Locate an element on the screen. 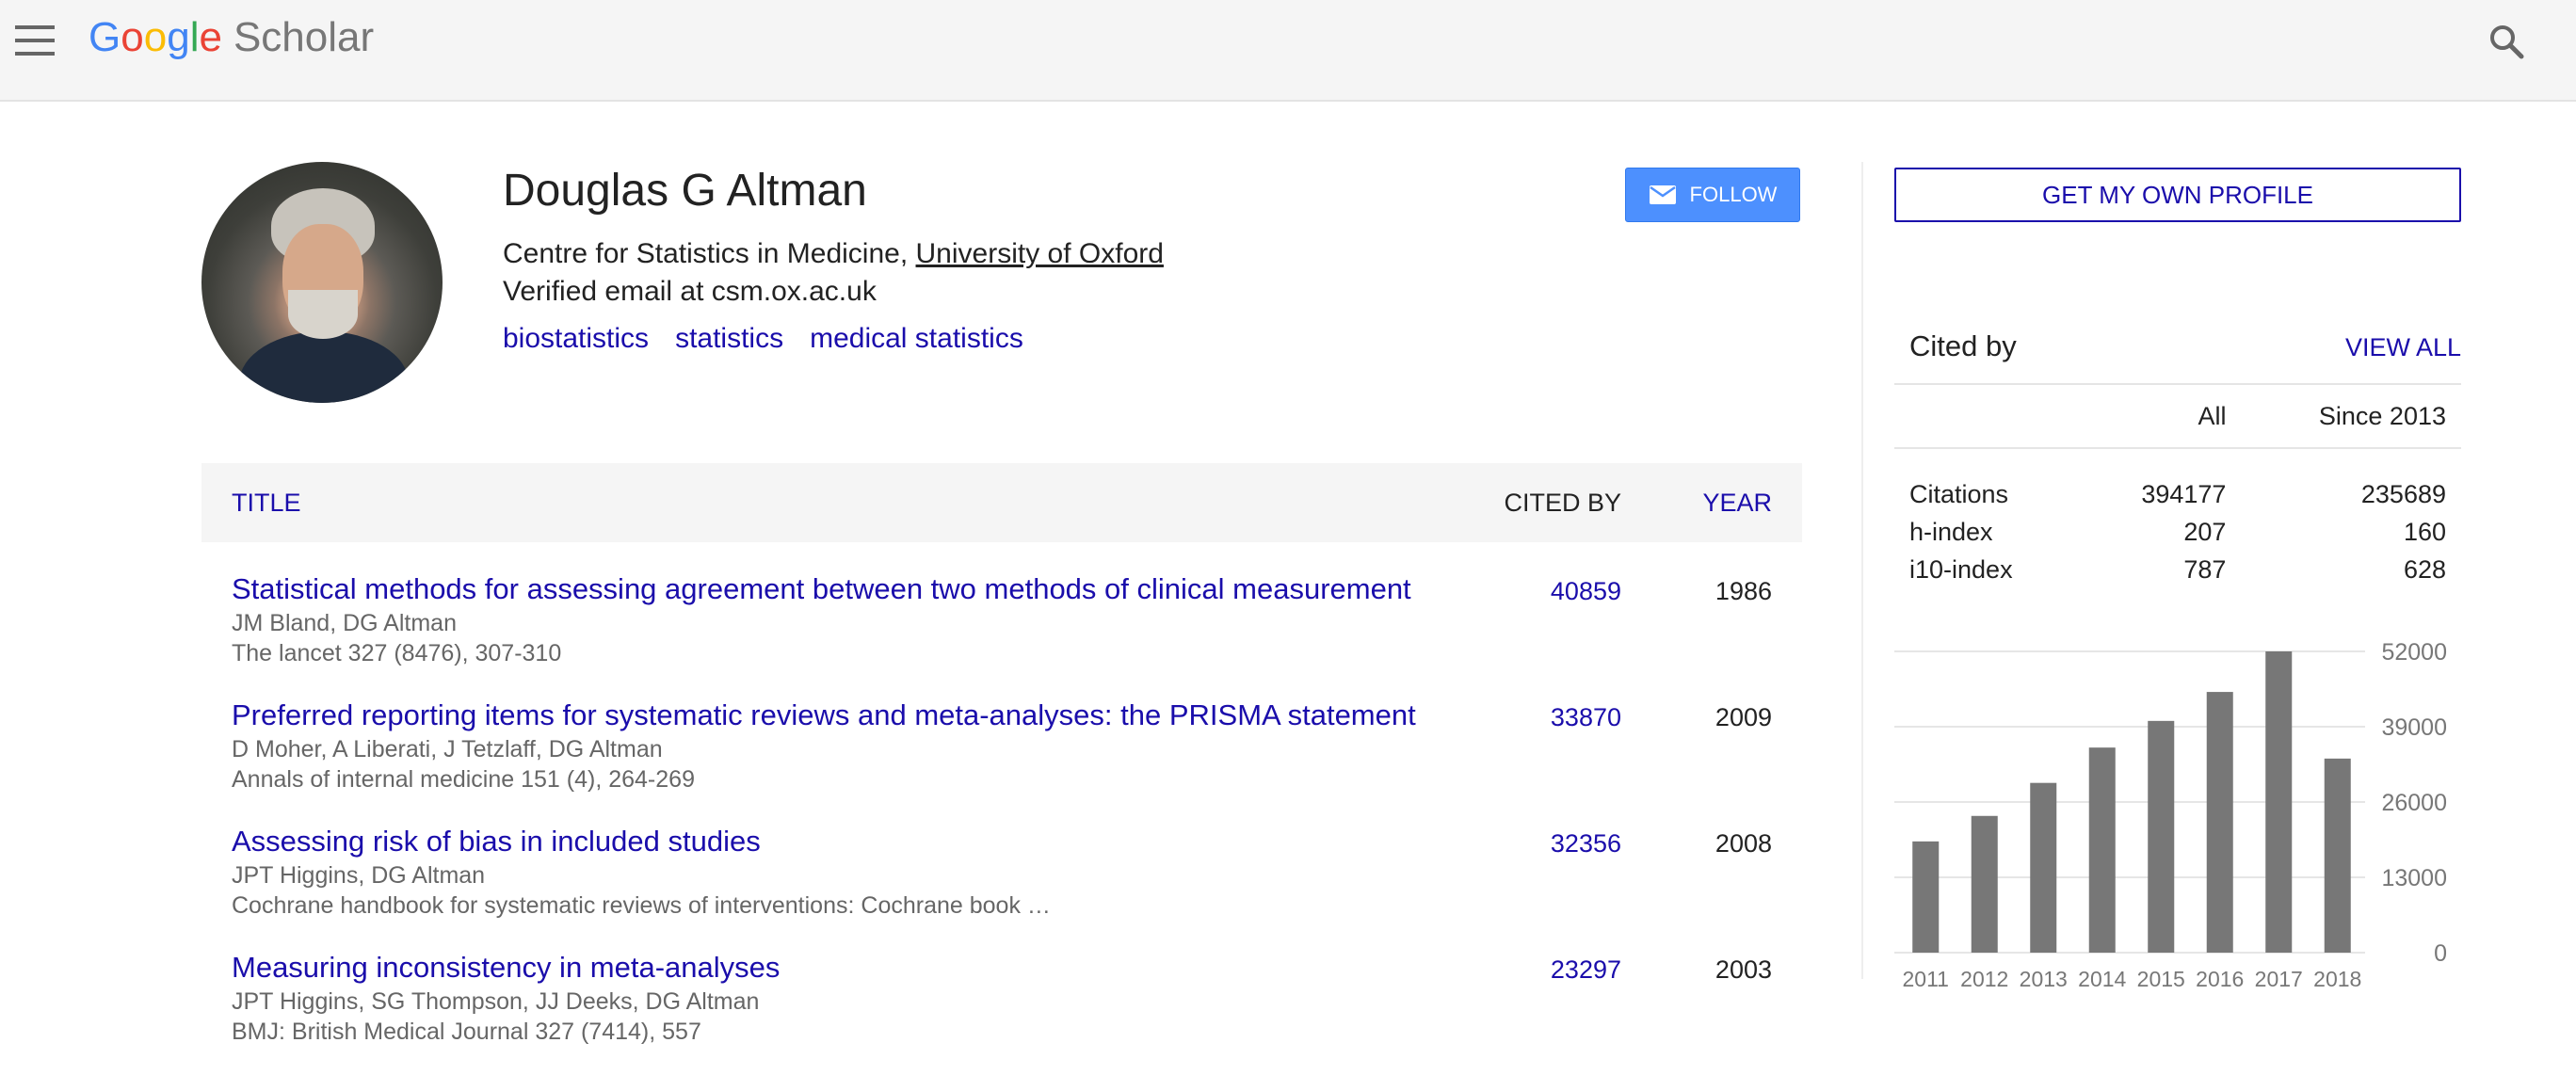 This screenshot has height=1075, width=2576. chart-x-tick-label: 2012 is located at coordinates (1984, 978).